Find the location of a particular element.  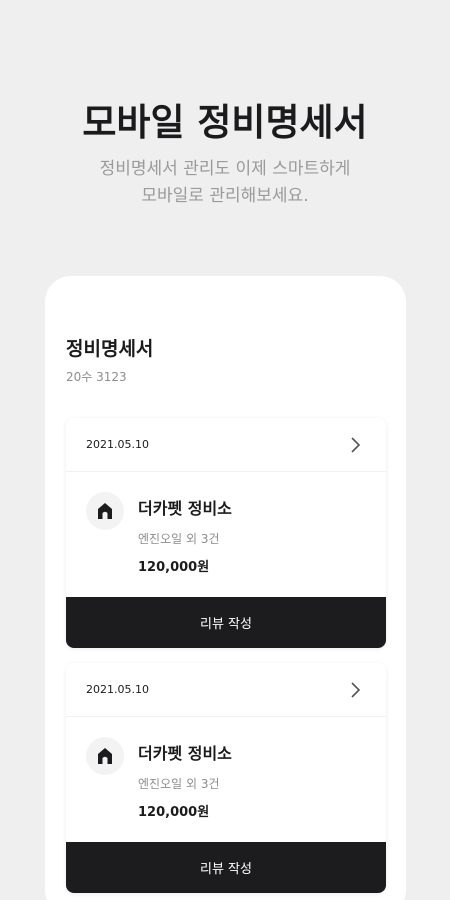

hero-title: 모바일 정비명세서 is located at coordinates (225, 122).